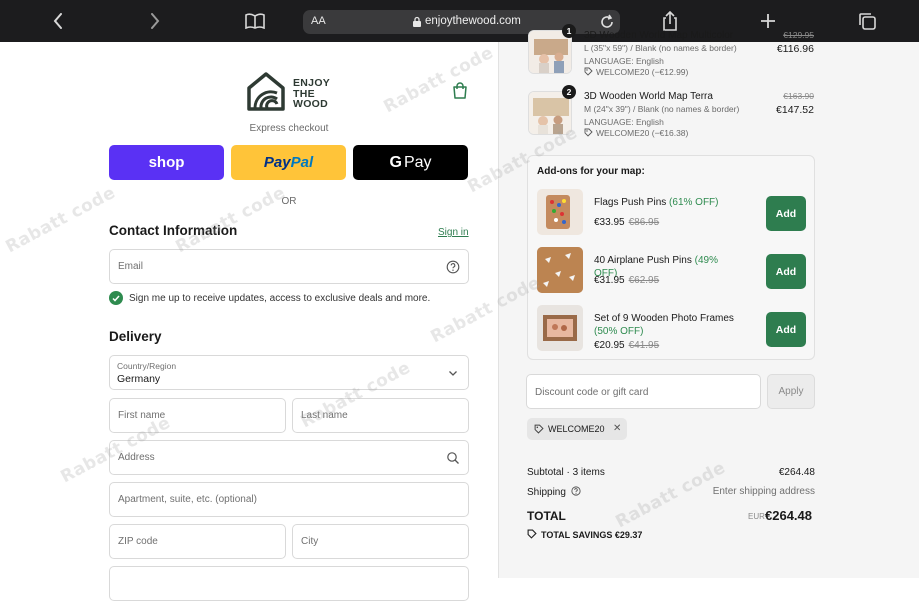 The width and height of the screenshot is (919, 601). Describe the element at coordinates (591, 171) in the screenshot. I see `addons-title: Add-ons for your map:` at that location.